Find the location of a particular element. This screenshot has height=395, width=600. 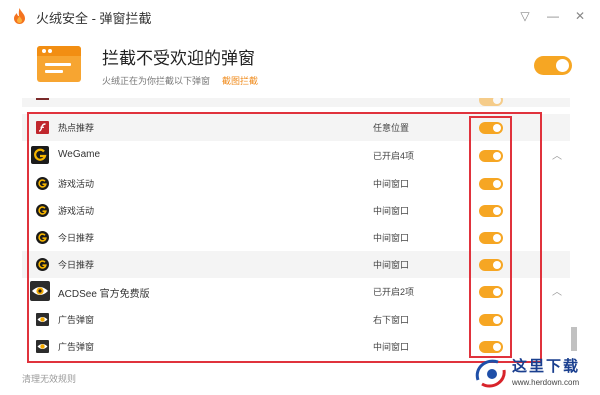

scrollbar-track is located at coordinates (574, 230).